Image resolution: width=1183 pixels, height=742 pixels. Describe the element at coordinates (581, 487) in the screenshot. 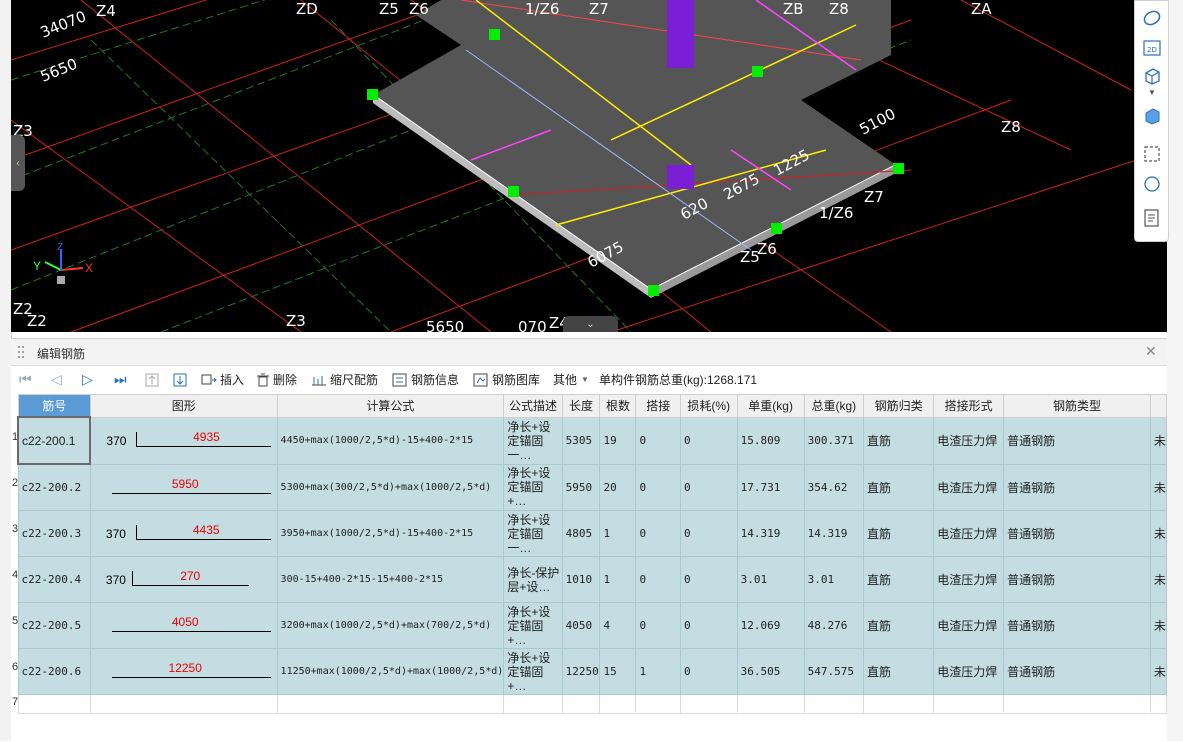

I see `length-cell: 5950` at that location.